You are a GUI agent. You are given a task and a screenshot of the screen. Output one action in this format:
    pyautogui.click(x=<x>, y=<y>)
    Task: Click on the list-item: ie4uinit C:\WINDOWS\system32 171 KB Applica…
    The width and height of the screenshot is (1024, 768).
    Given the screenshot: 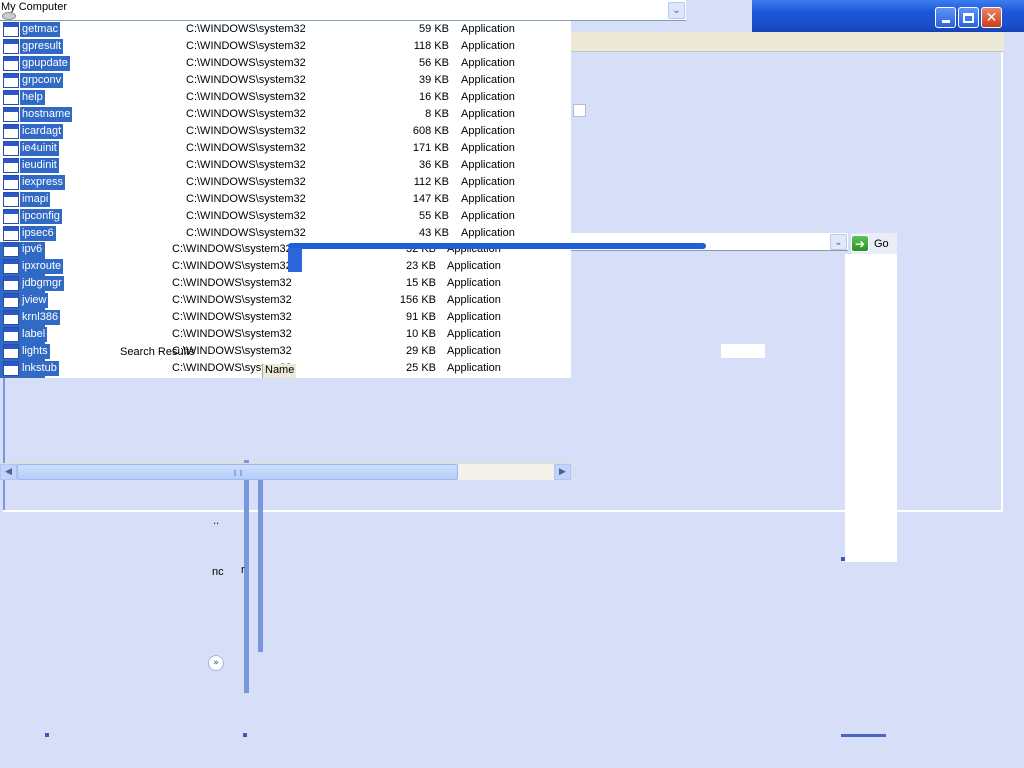 What is the action you would take?
    pyautogui.click(x=285, y=148)
    